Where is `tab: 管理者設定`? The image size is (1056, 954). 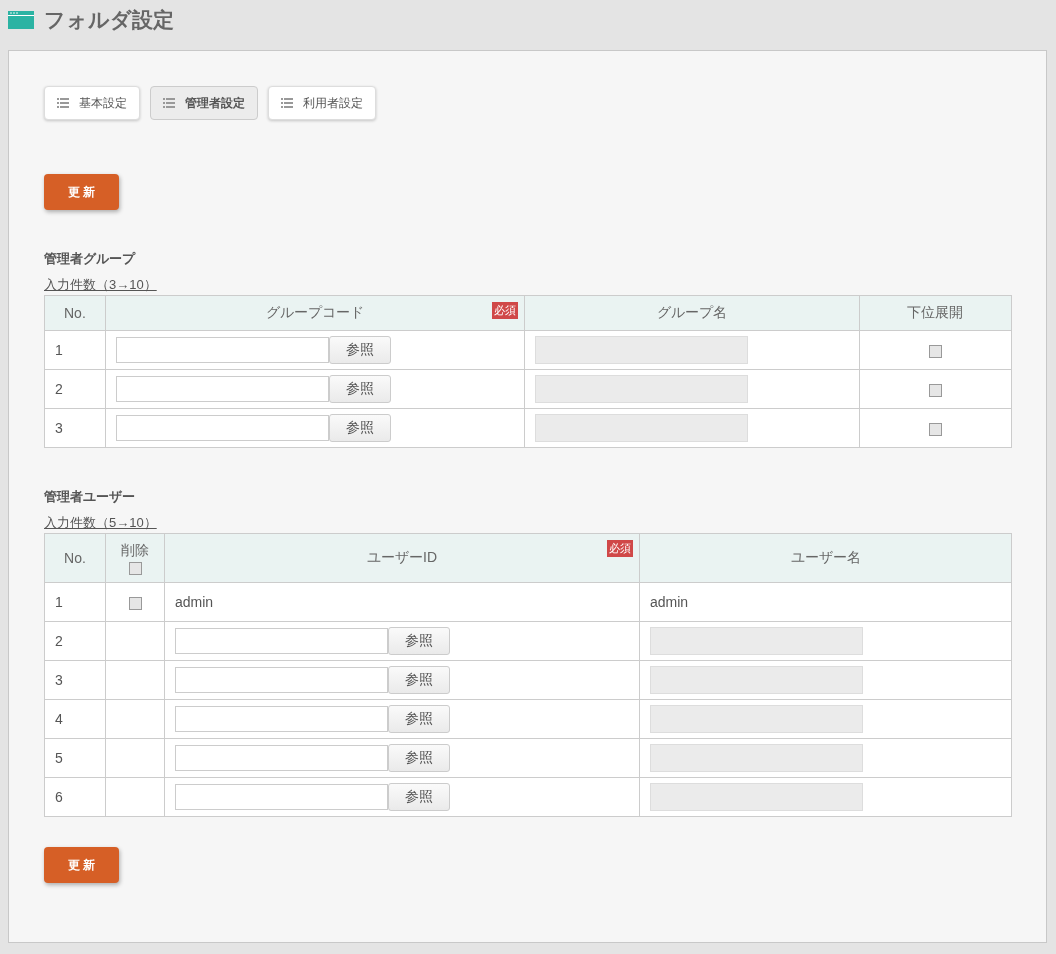 tab: 管理者設定 is located at coordinates (204, 103).